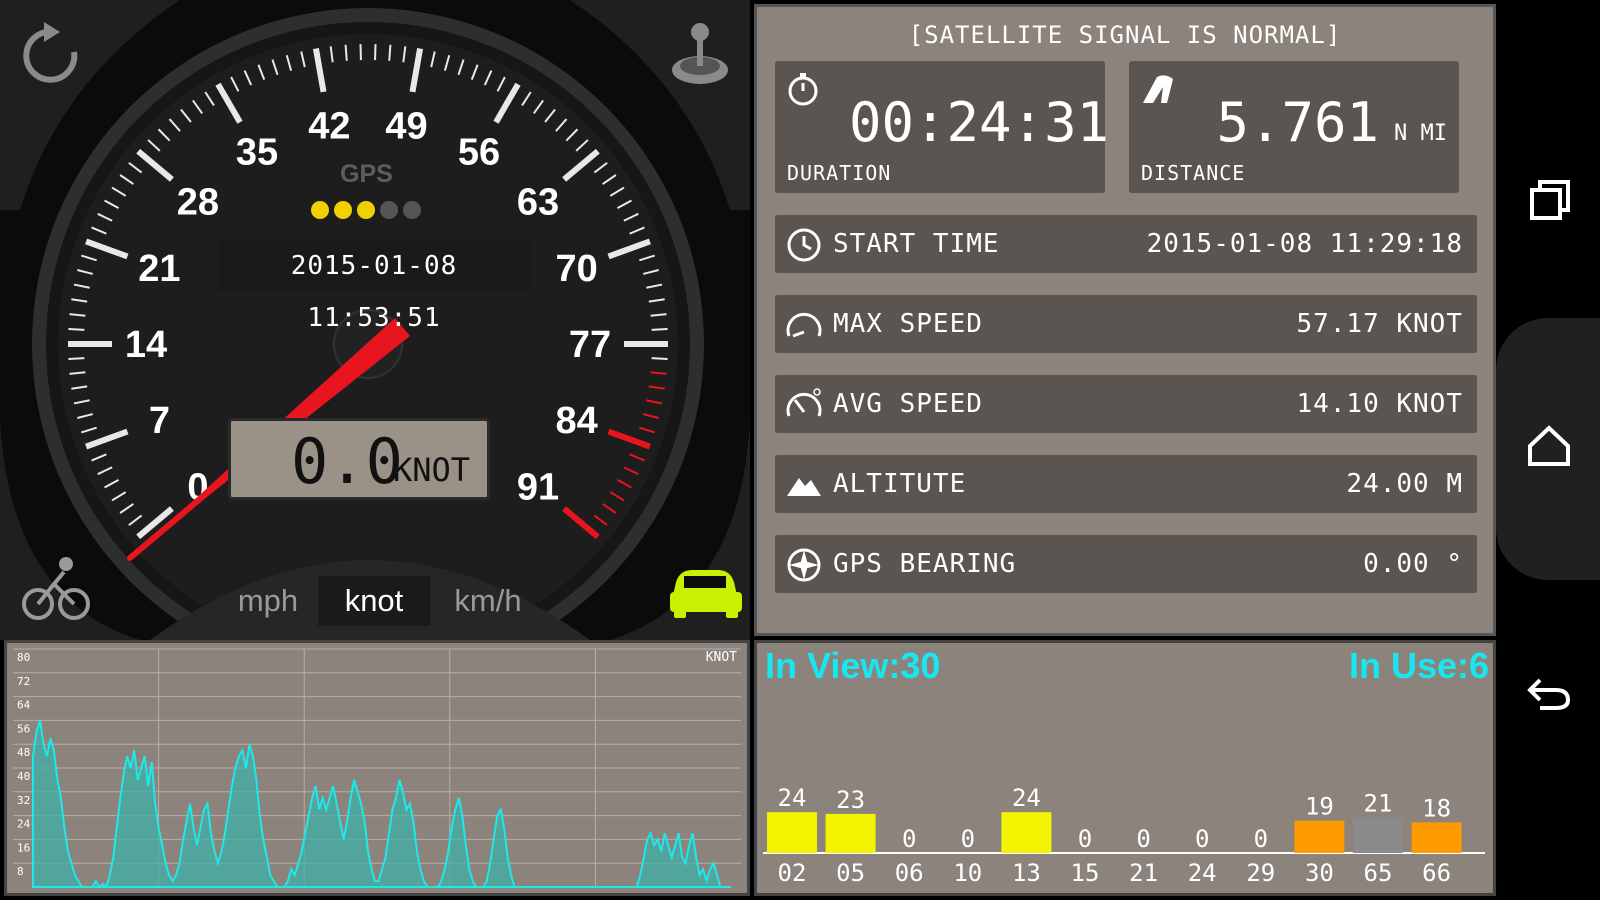 Image resolution: width=1600 pixels, height=900 pixels. Describe the element at coordinates (1404, 484) in the screenshot. I see `altitude-value: 24.00 M` at that location.